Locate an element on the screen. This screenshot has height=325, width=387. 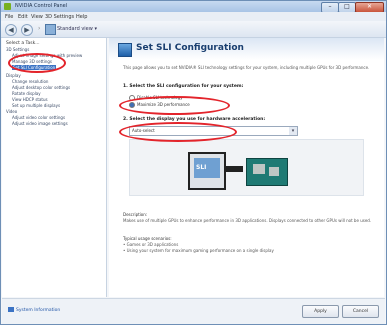
menu-3d-settings: 3D Settings is located at coordinates (59, 17).